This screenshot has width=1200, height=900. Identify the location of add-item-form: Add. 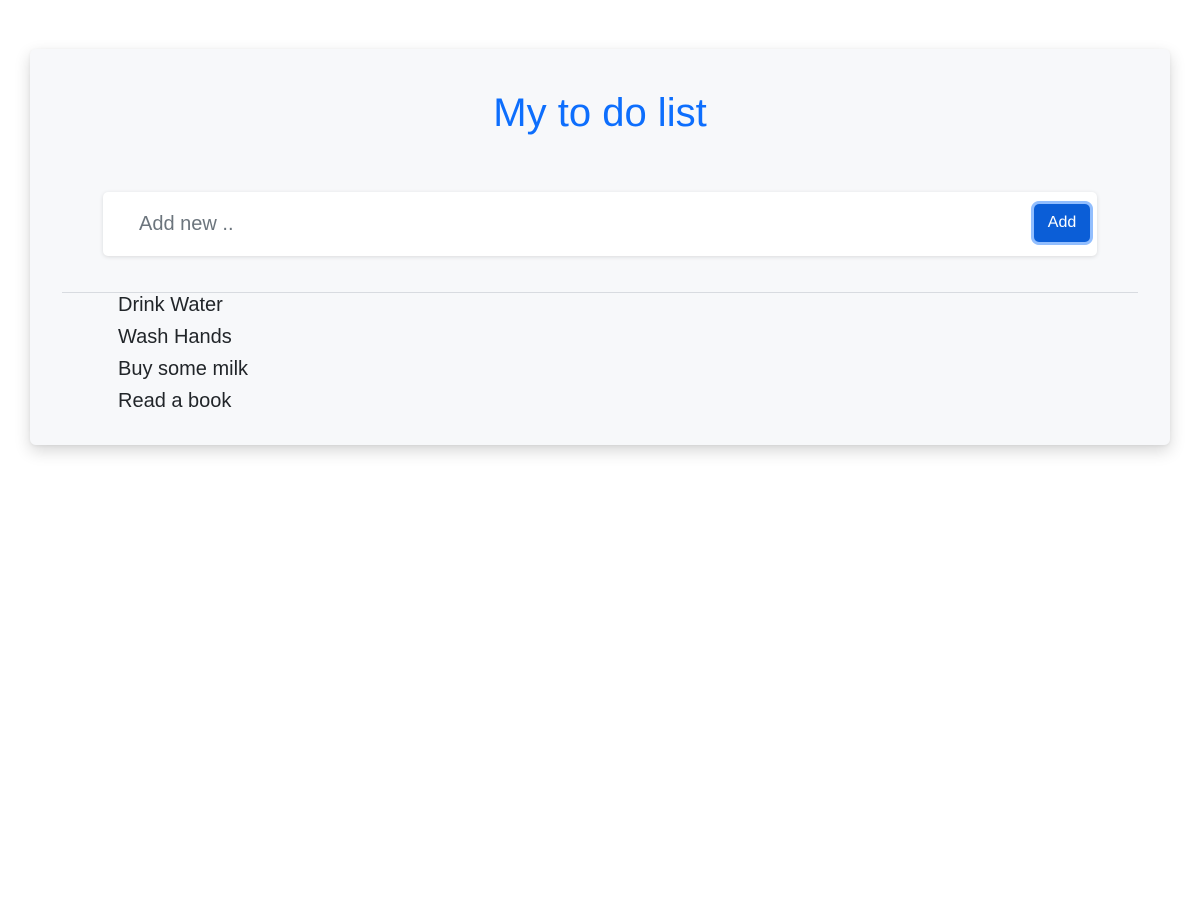
(600, 224).